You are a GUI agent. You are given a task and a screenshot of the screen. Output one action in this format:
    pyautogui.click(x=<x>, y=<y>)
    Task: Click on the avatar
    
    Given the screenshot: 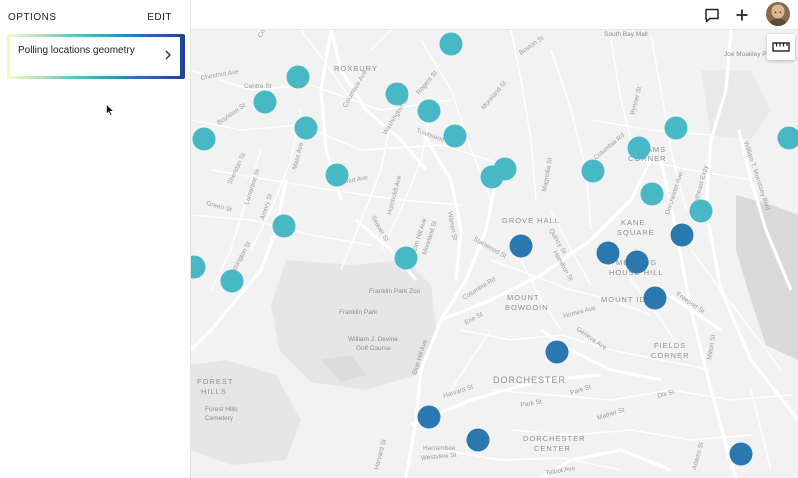 What is the action you would take?
    pyautogui.click(x=778, y=14)
    